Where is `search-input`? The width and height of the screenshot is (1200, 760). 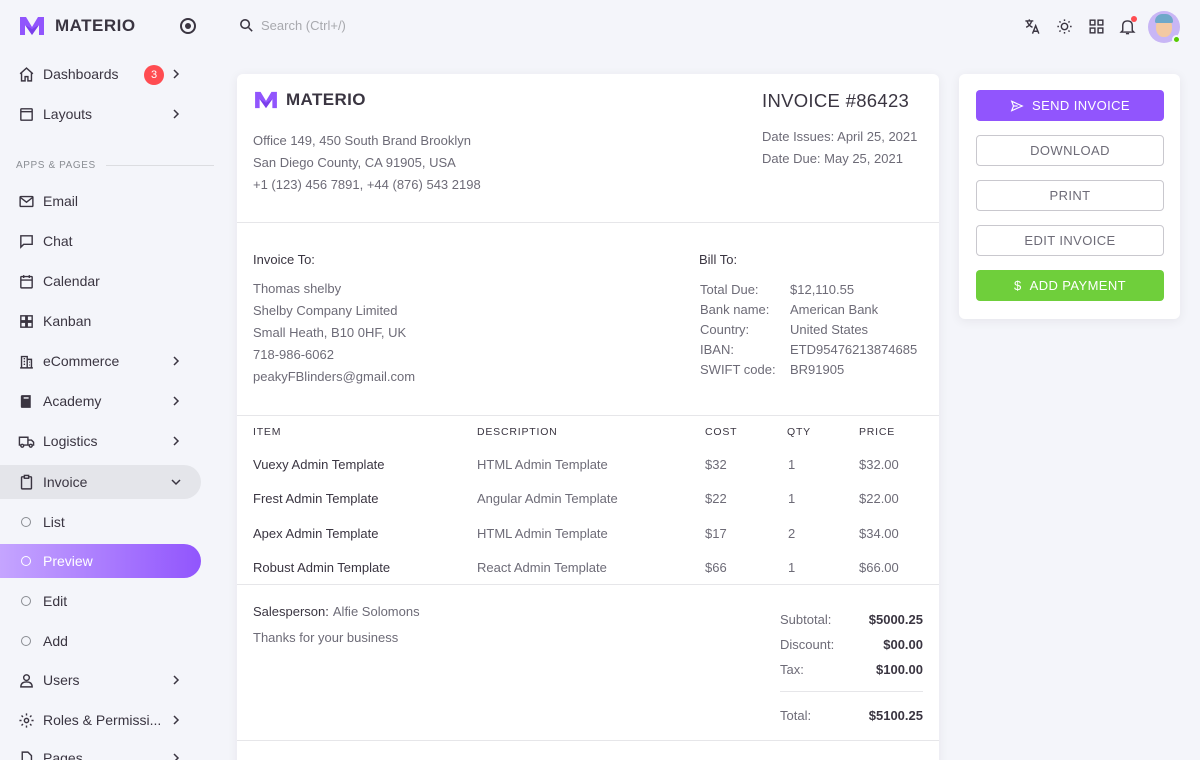 search-input is located at coordinates (361, 25).